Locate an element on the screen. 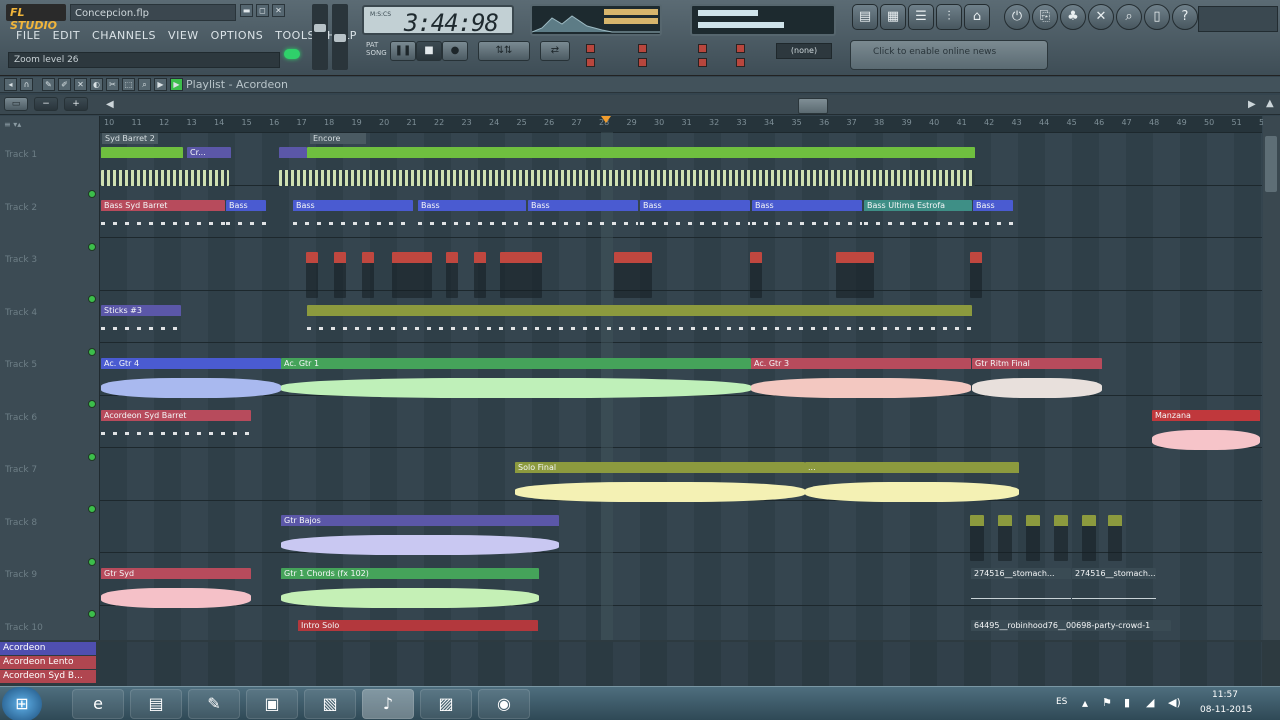 The width and height of the screenshot is (1280, 720). song-marker: Encore is located at coordinates (338, 138).